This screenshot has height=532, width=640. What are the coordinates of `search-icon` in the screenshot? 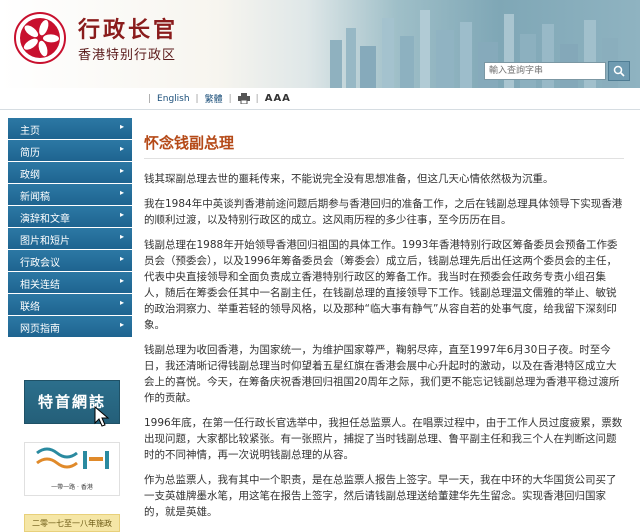 It's located at (619, 71).